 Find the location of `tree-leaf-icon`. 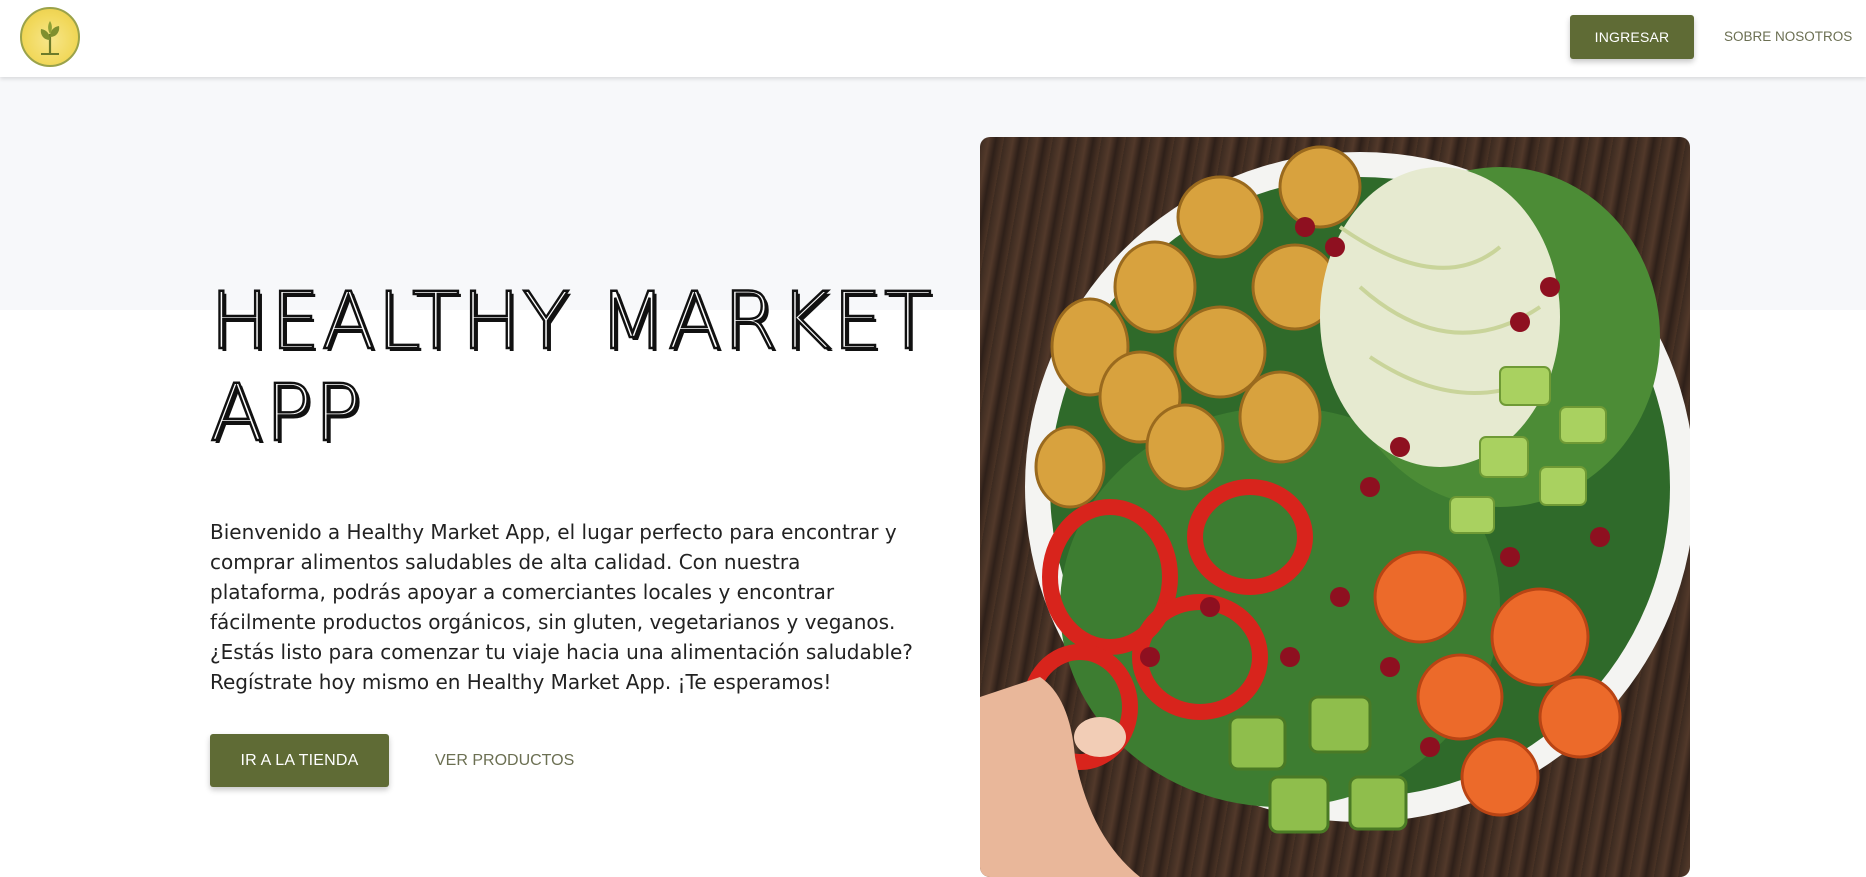

tree-leaf-icon is located at coordinates (50, 38).